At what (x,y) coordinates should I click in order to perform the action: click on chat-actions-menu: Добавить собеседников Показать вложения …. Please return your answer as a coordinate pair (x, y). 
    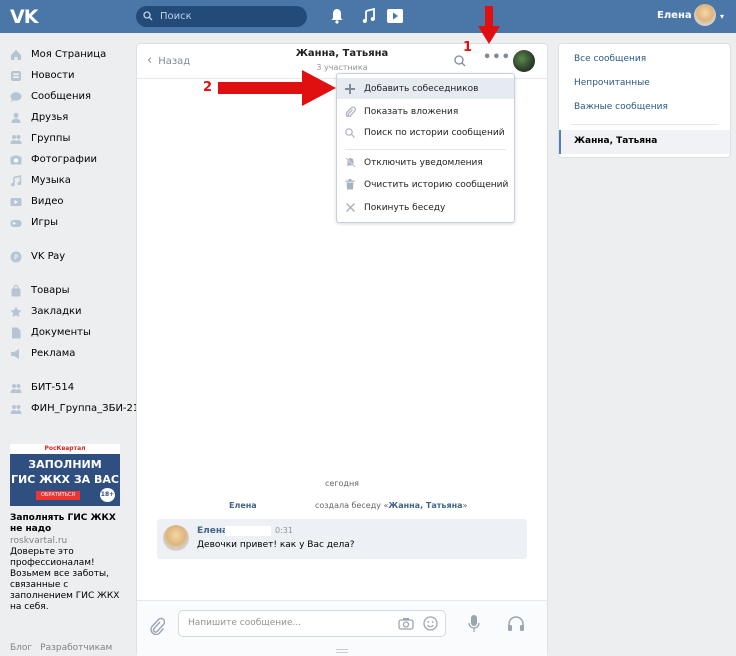
    Looking at the image, I should click on (425, 148).